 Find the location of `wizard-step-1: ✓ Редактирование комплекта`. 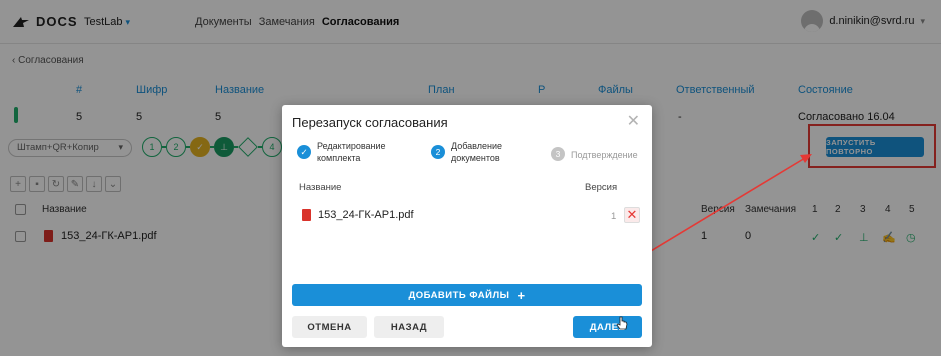

wizard-step-1: ✓ Редактирование комплекта is located at coordinates (341, 152).